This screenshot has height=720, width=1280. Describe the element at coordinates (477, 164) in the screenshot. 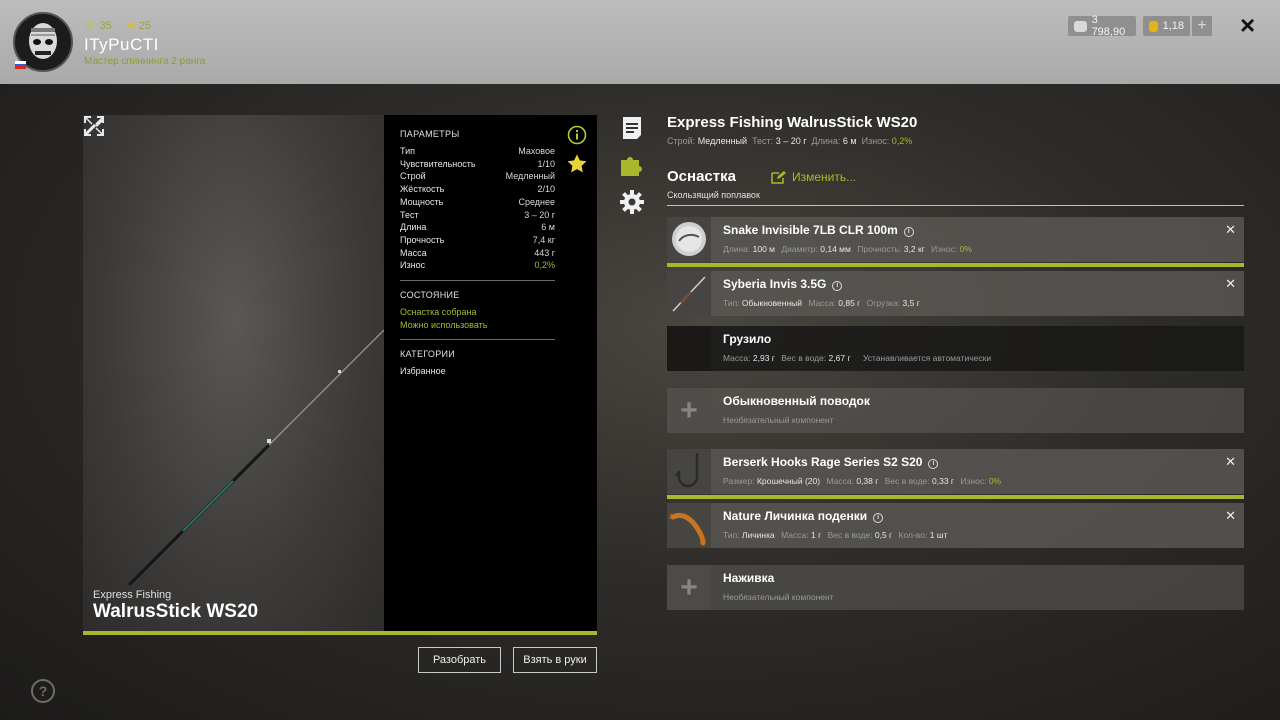

I see `parameter-row: Чувствительность 1/10` at that location.